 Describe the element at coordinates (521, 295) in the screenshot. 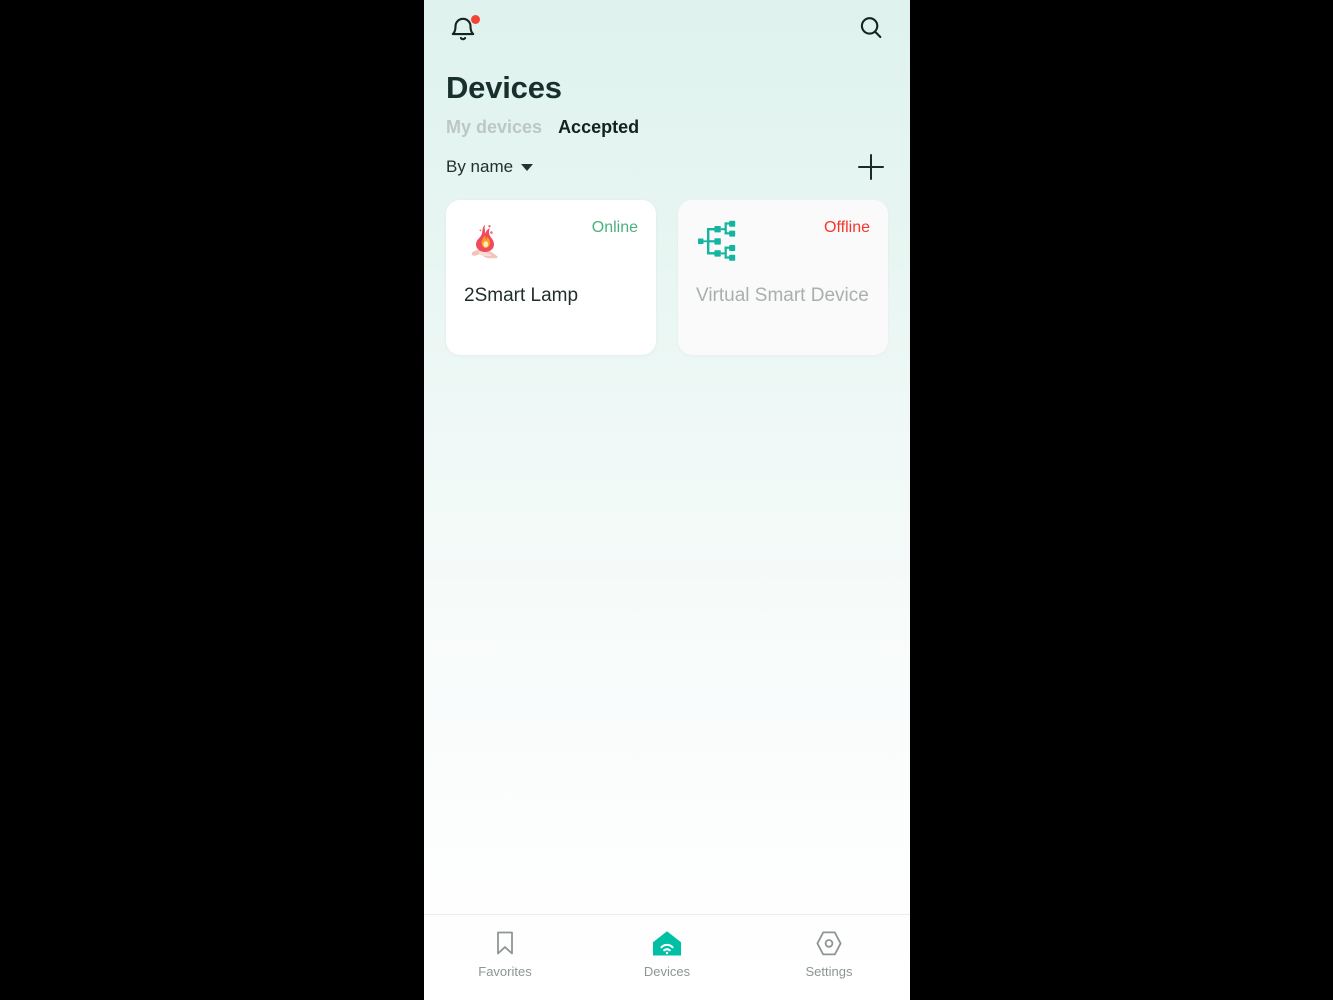

I see `device-name: 2Smart Lamp` at that location.